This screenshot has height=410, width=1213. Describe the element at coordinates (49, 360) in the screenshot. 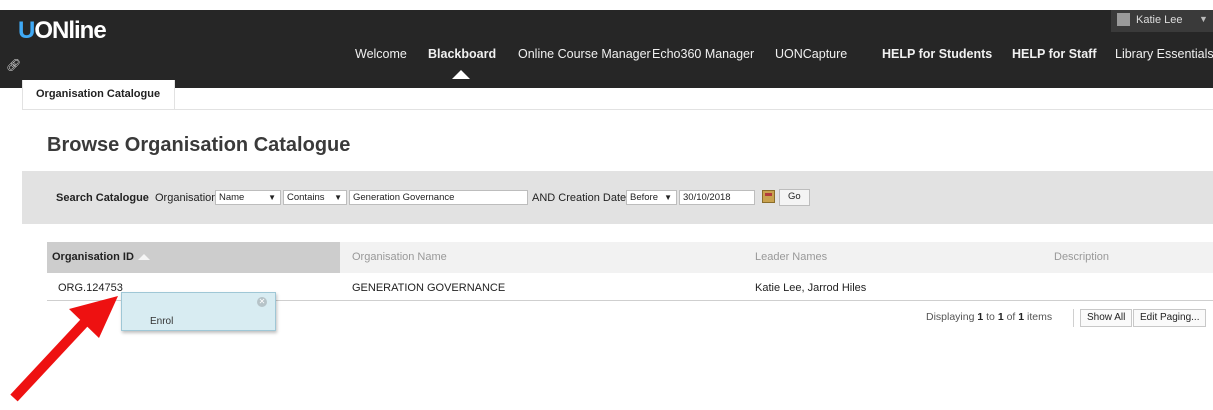

I see `arrow-shaft` at that location.